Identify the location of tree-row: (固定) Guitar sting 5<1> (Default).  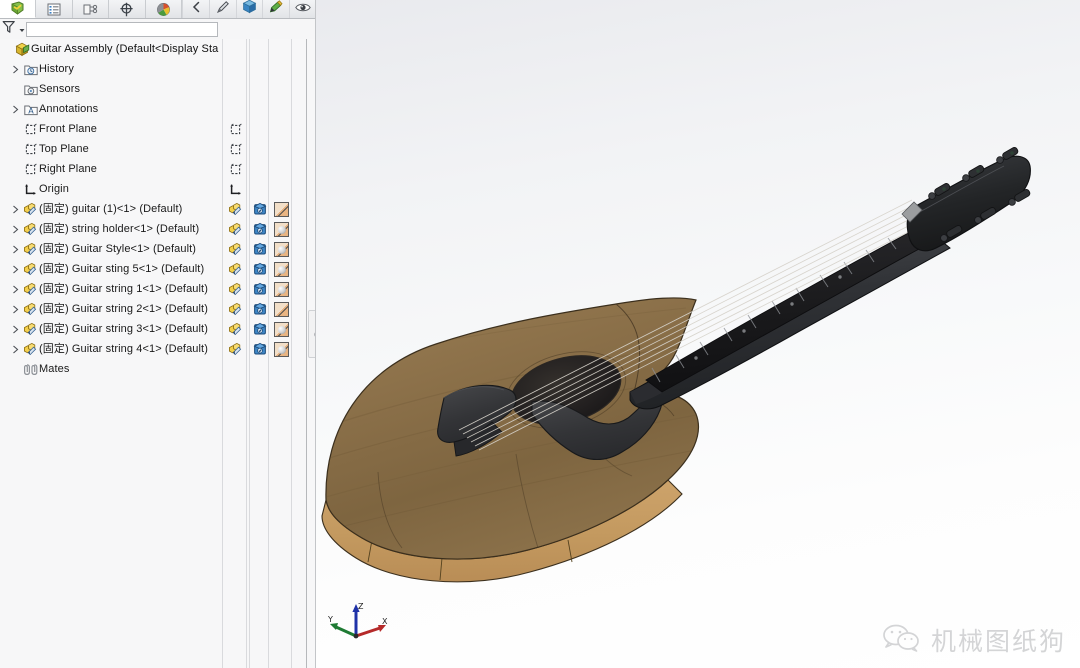
(157, 269).